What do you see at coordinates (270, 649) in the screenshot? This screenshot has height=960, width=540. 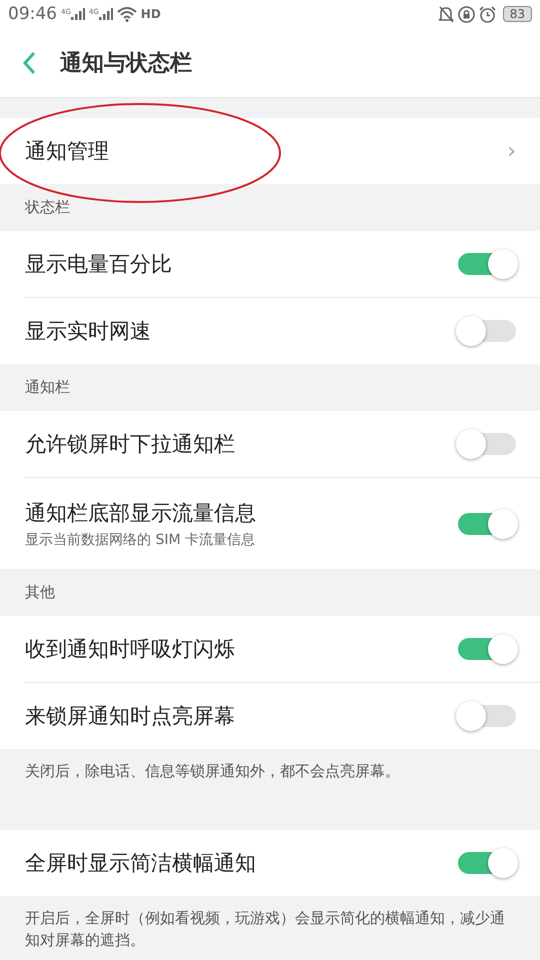 I see `settings-row: 收到通知时呼吸灯闪烁` at bounding box center [270, 649].